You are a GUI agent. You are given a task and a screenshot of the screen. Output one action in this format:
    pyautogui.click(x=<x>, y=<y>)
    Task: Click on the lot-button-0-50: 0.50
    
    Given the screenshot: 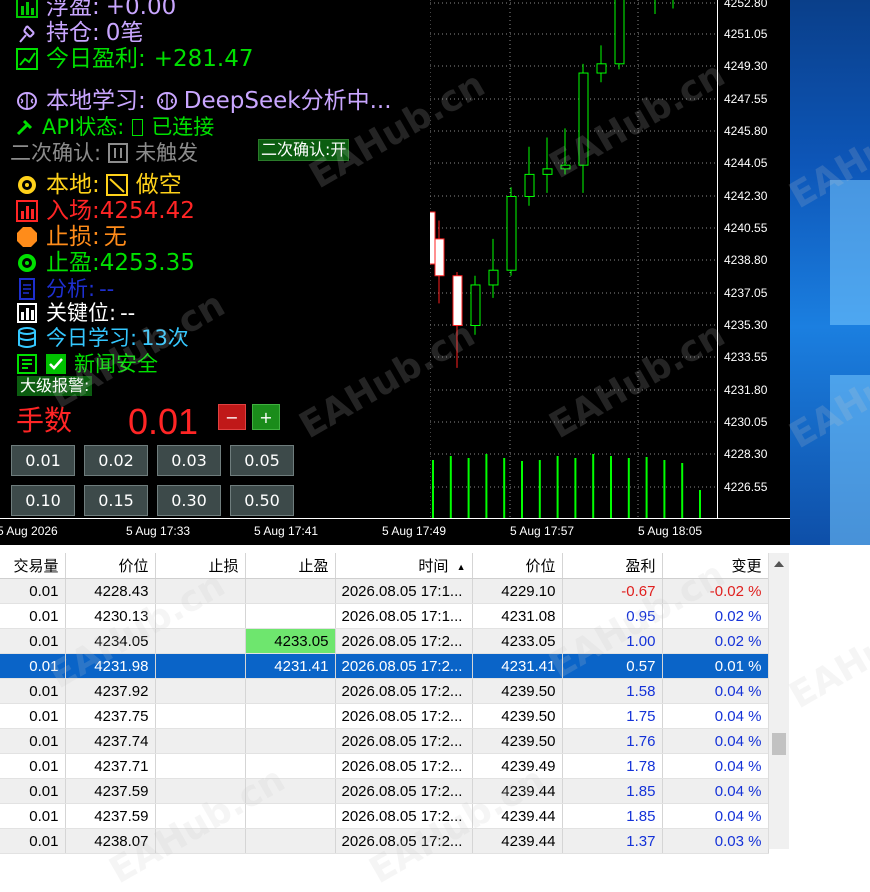 What is the action you would take?
    pyautogui.click(x=262, y=500)
    